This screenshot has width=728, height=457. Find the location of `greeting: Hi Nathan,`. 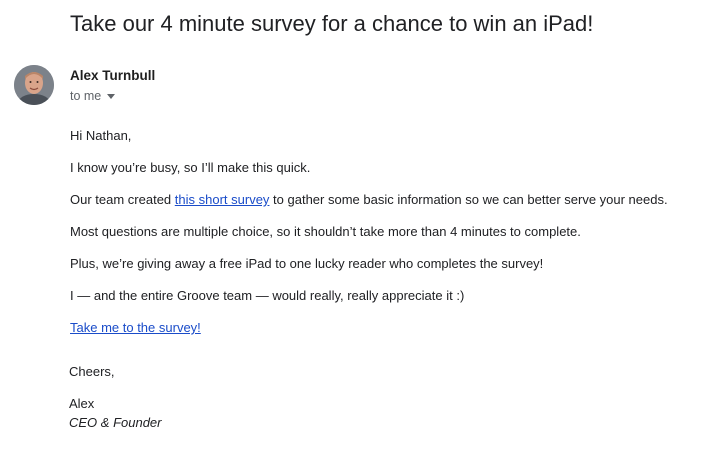

greeting: Hi Nathan, is located at coordinates (101, 135).